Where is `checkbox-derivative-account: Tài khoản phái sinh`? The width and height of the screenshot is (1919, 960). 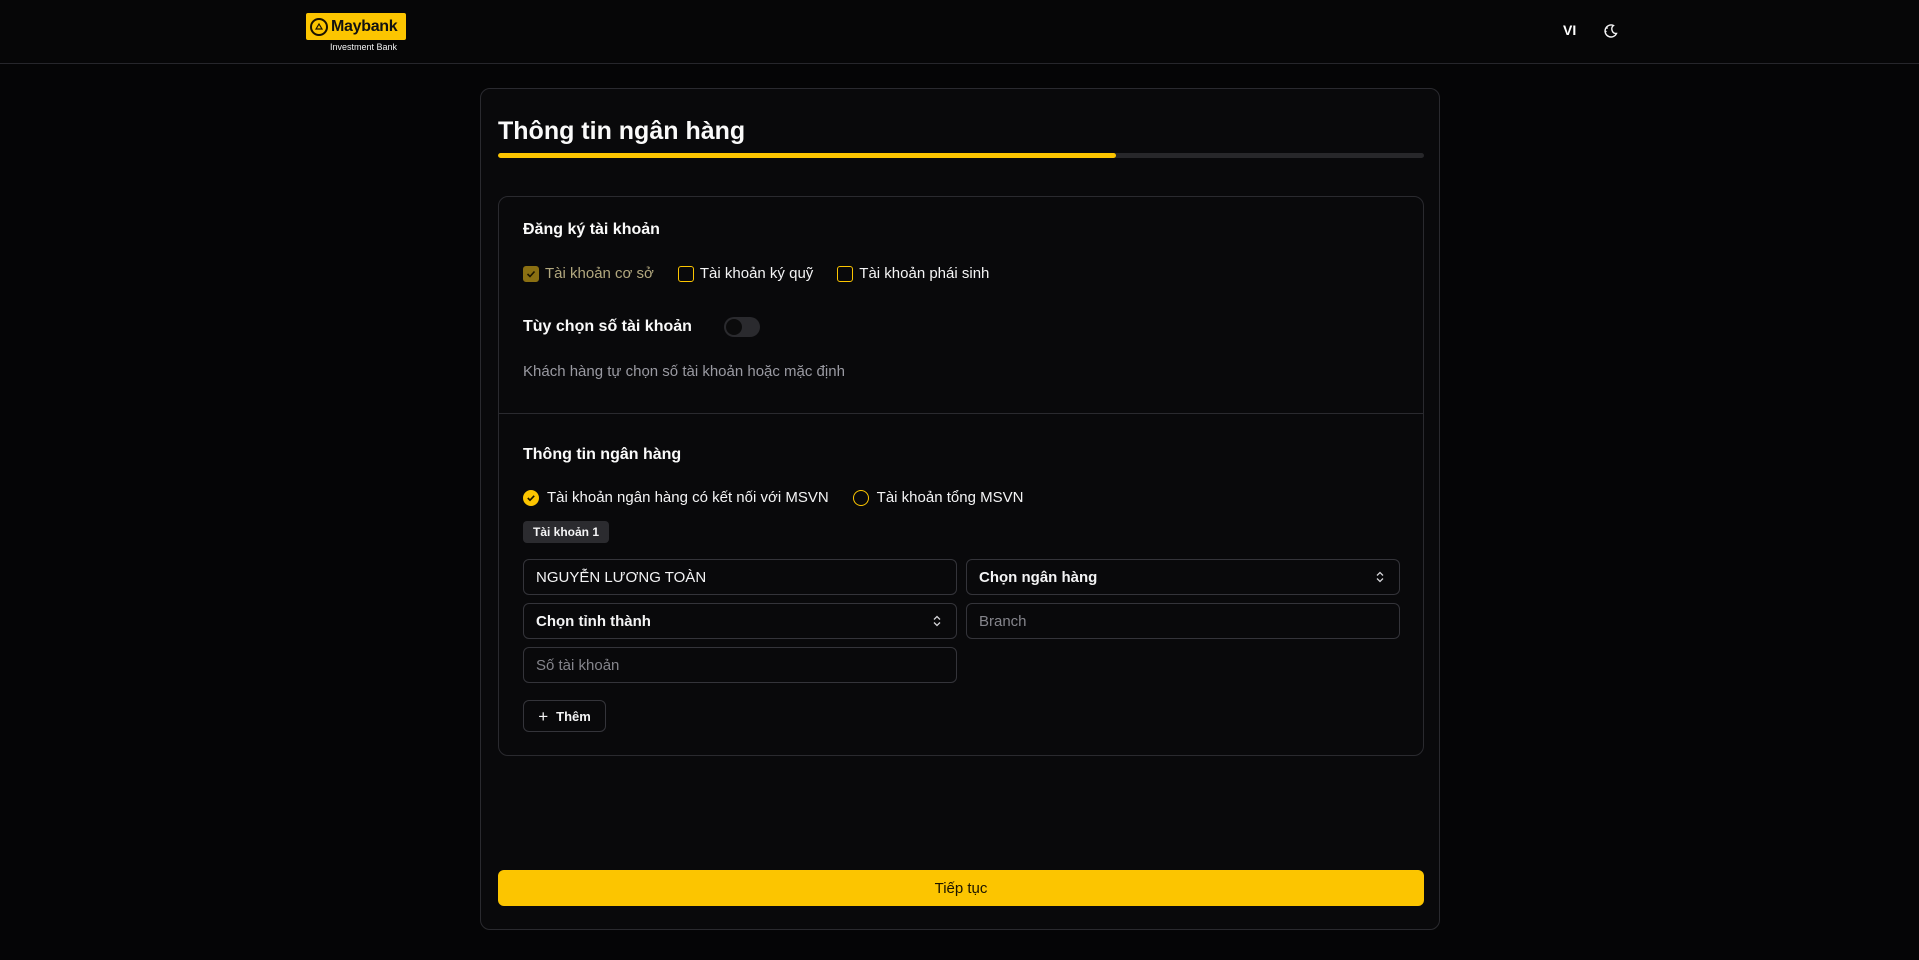 checkbox-derivative-account: Tài khoản phái sinh is located at coordinates (913, 273).